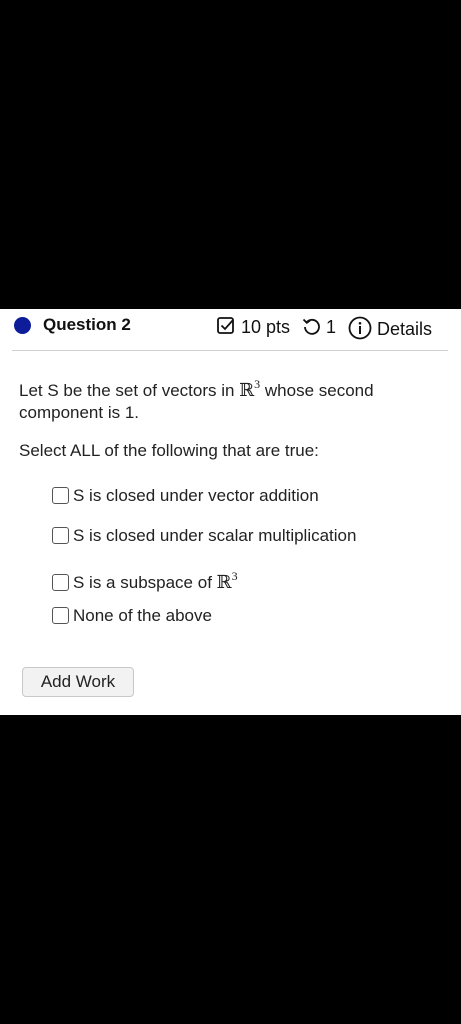  What do you see at coordinates (142, 615) in the screenshot?
I see `option-label: None of the above` at bounding box center [142, 615].